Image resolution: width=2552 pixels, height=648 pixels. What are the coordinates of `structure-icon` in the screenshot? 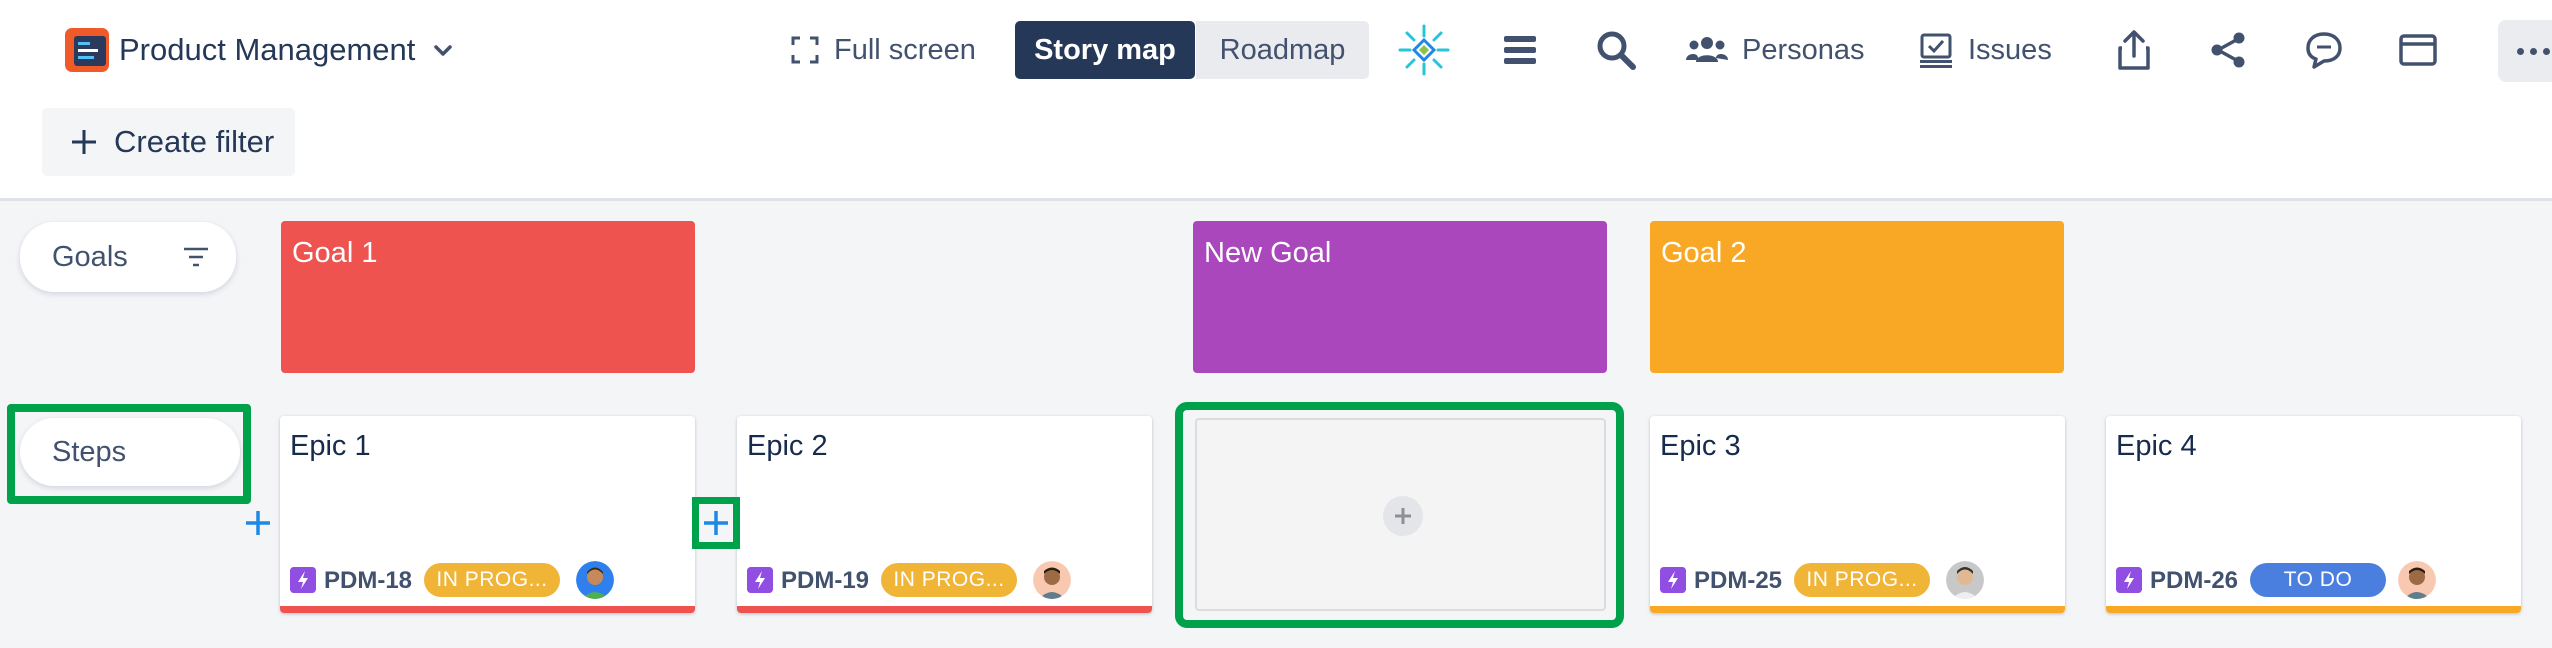 It's located at (1424, 50).